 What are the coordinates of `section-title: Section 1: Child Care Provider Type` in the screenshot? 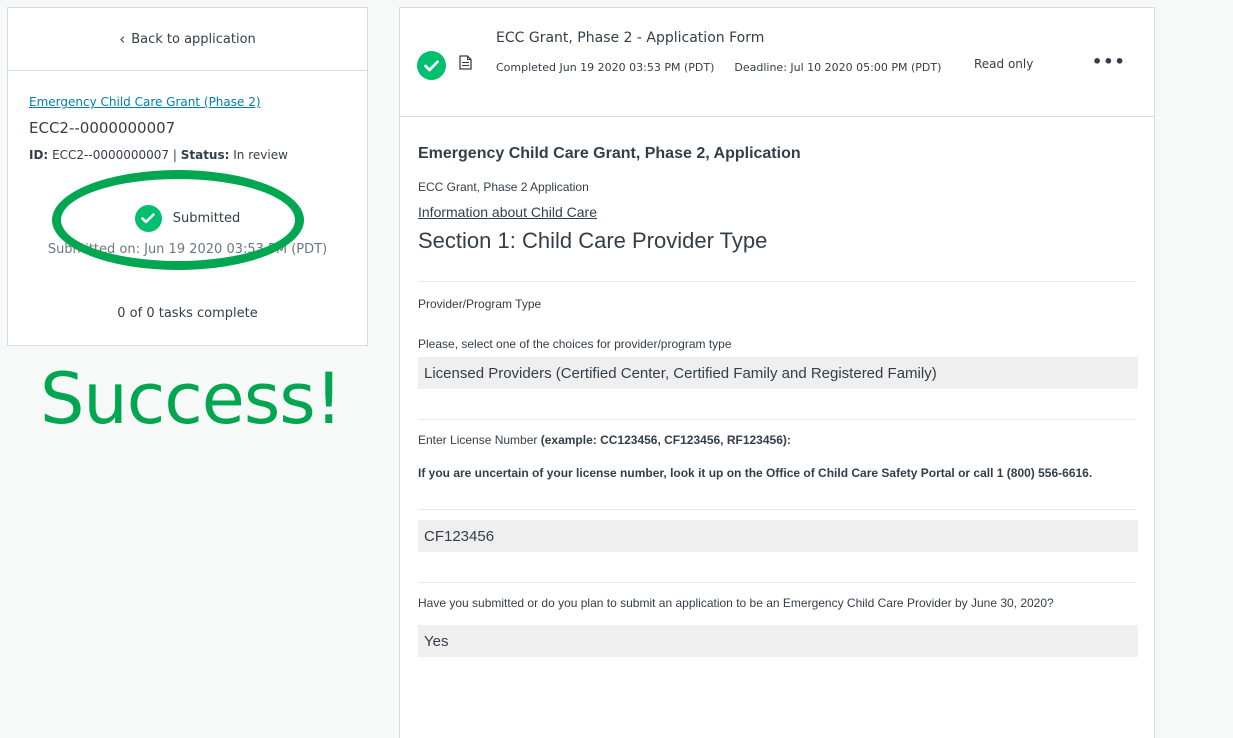 It's located at (593, 240).